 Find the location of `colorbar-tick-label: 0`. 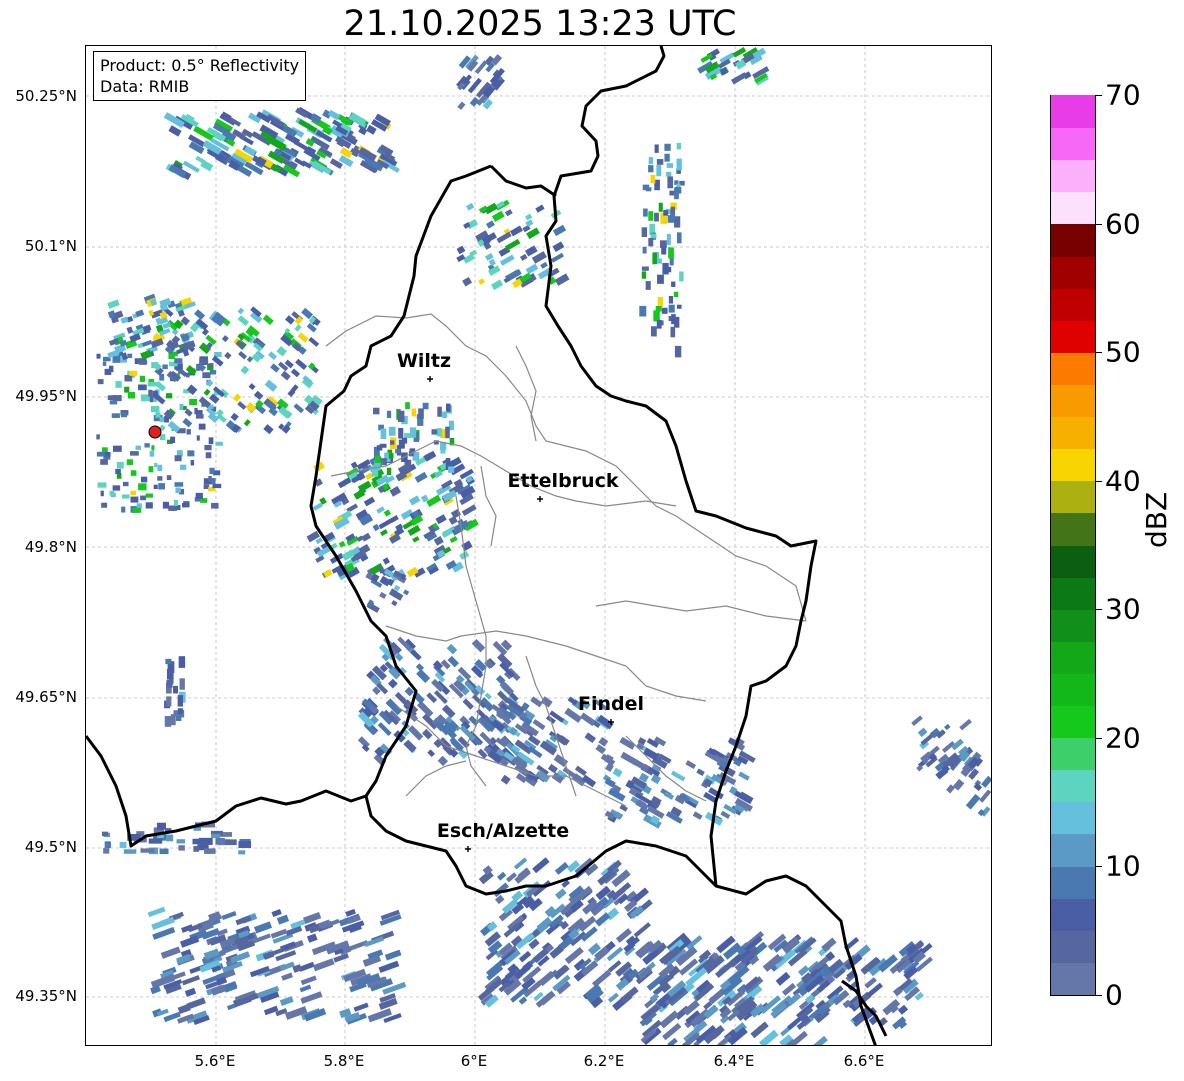

colorbar-tick-label: 0 is located at coordinates (1114, 995).